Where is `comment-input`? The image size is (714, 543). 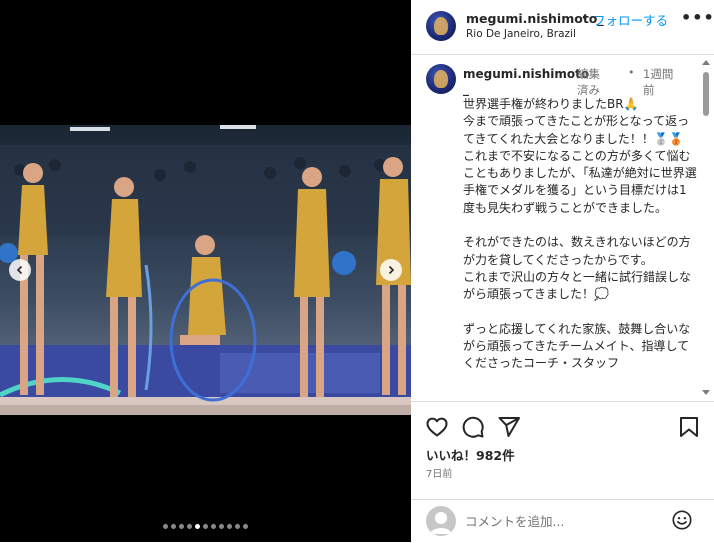
comment-input is located at coordinates (560, 521).